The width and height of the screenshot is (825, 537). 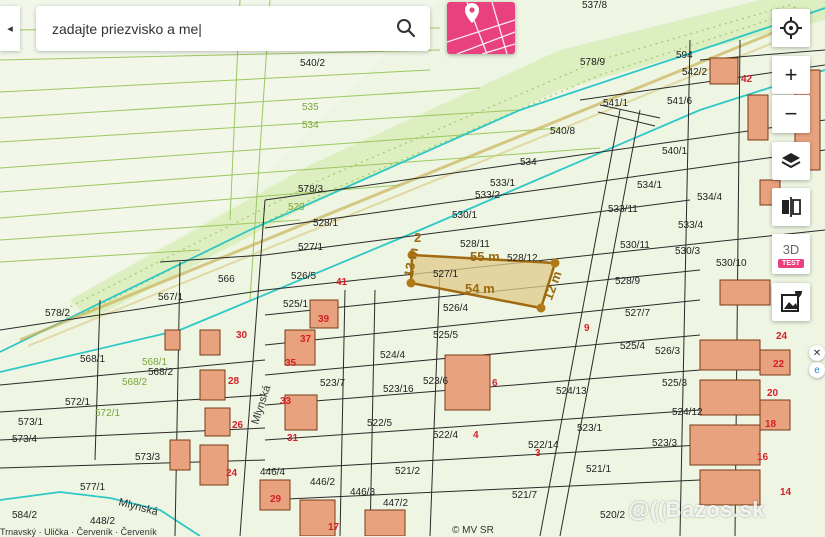 I want to click on compare-button, so click(x=791, y=207).